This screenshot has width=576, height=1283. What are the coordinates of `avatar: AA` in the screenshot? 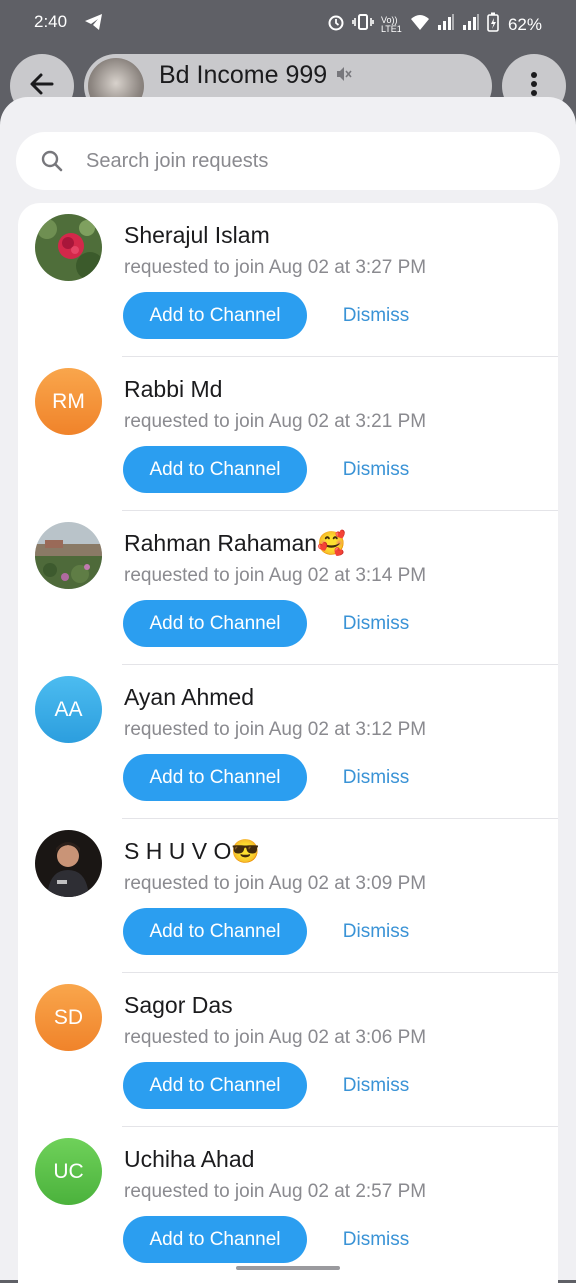 It's located at (68, 709).